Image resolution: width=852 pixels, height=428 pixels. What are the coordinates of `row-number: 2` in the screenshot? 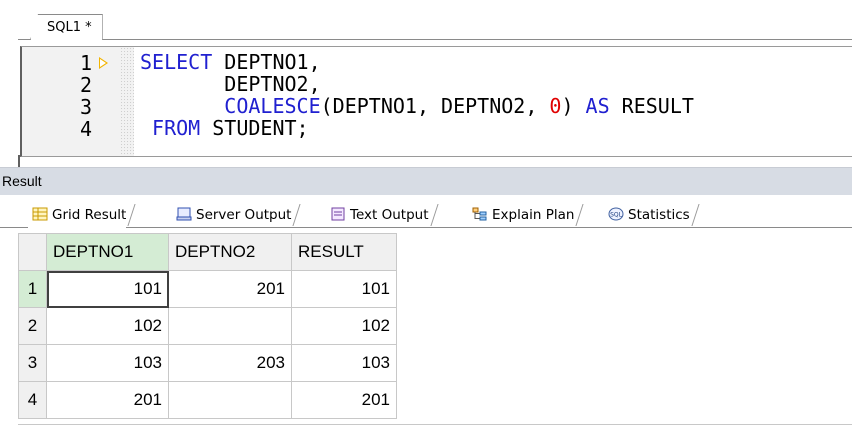 It's located at (32, 326).